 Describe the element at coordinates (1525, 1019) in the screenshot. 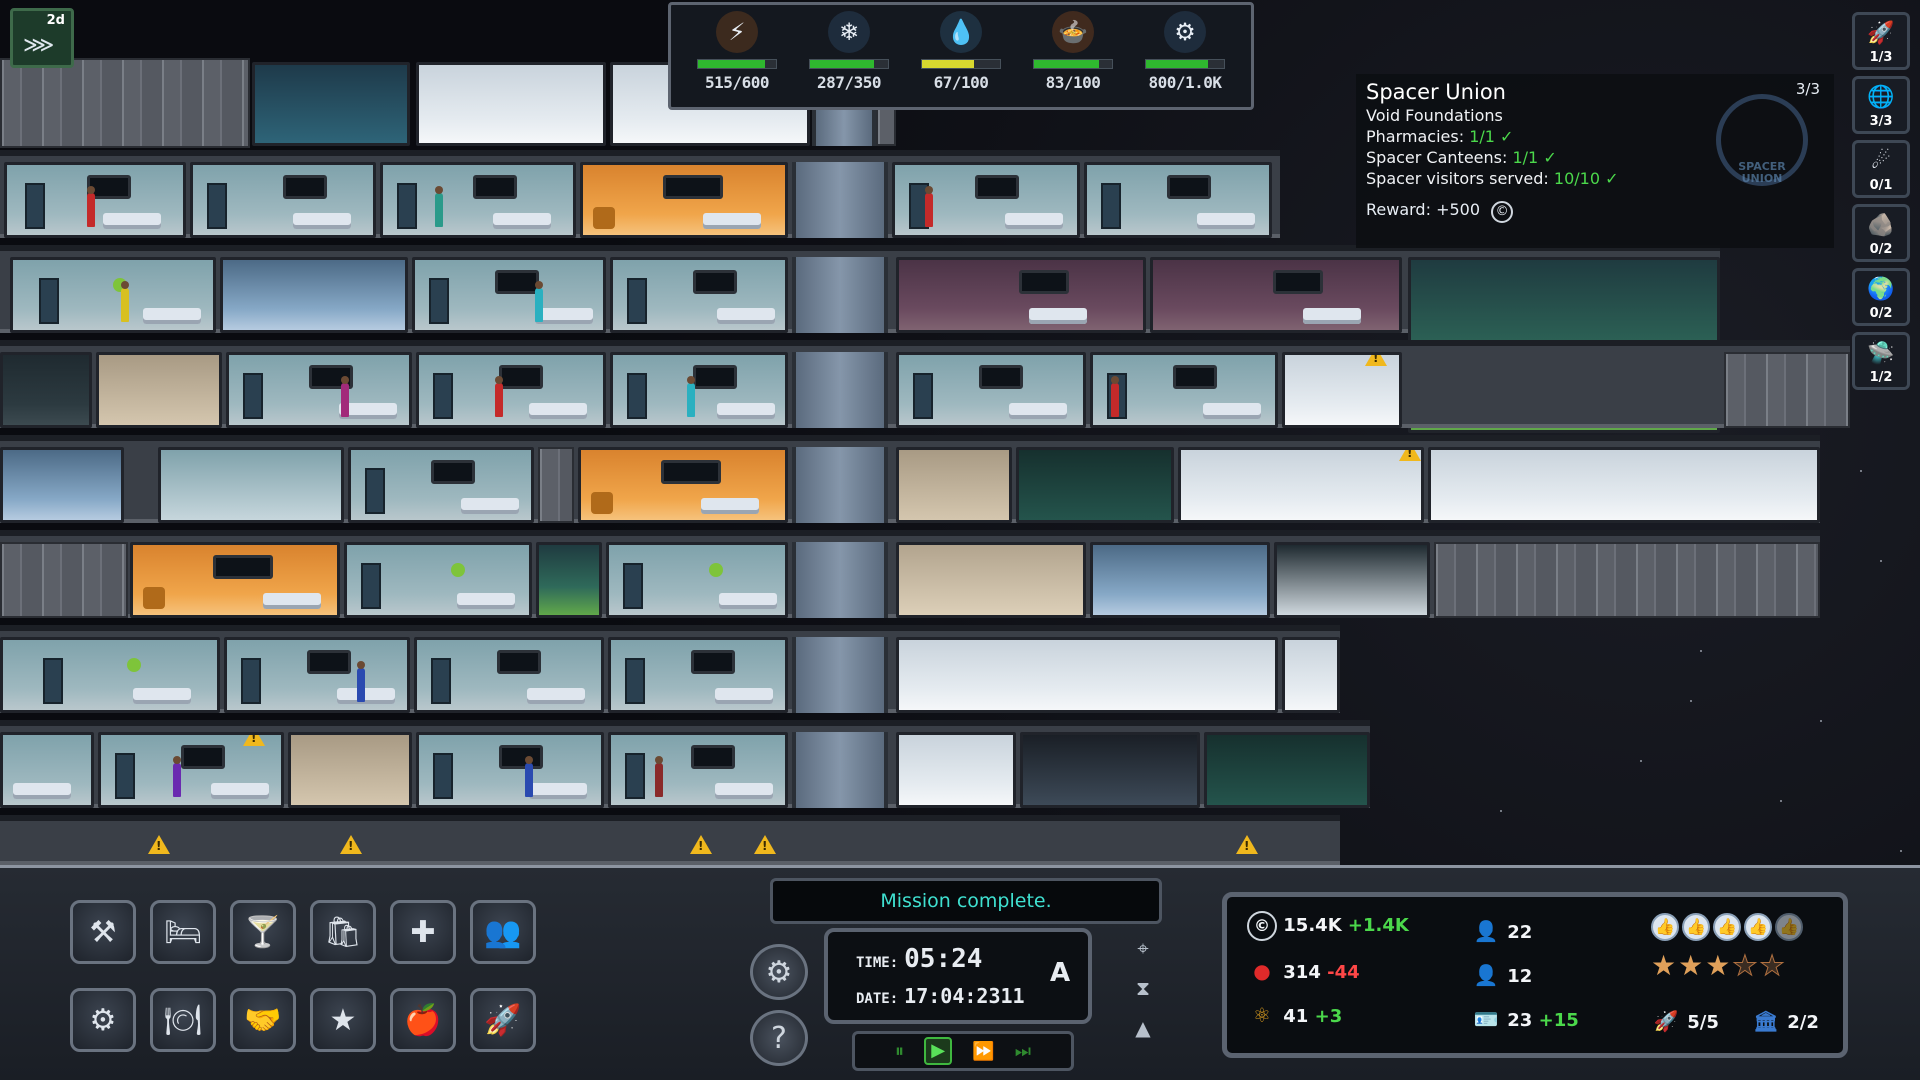

I see `visitors-stat: 🪪 23 +15` at that location.